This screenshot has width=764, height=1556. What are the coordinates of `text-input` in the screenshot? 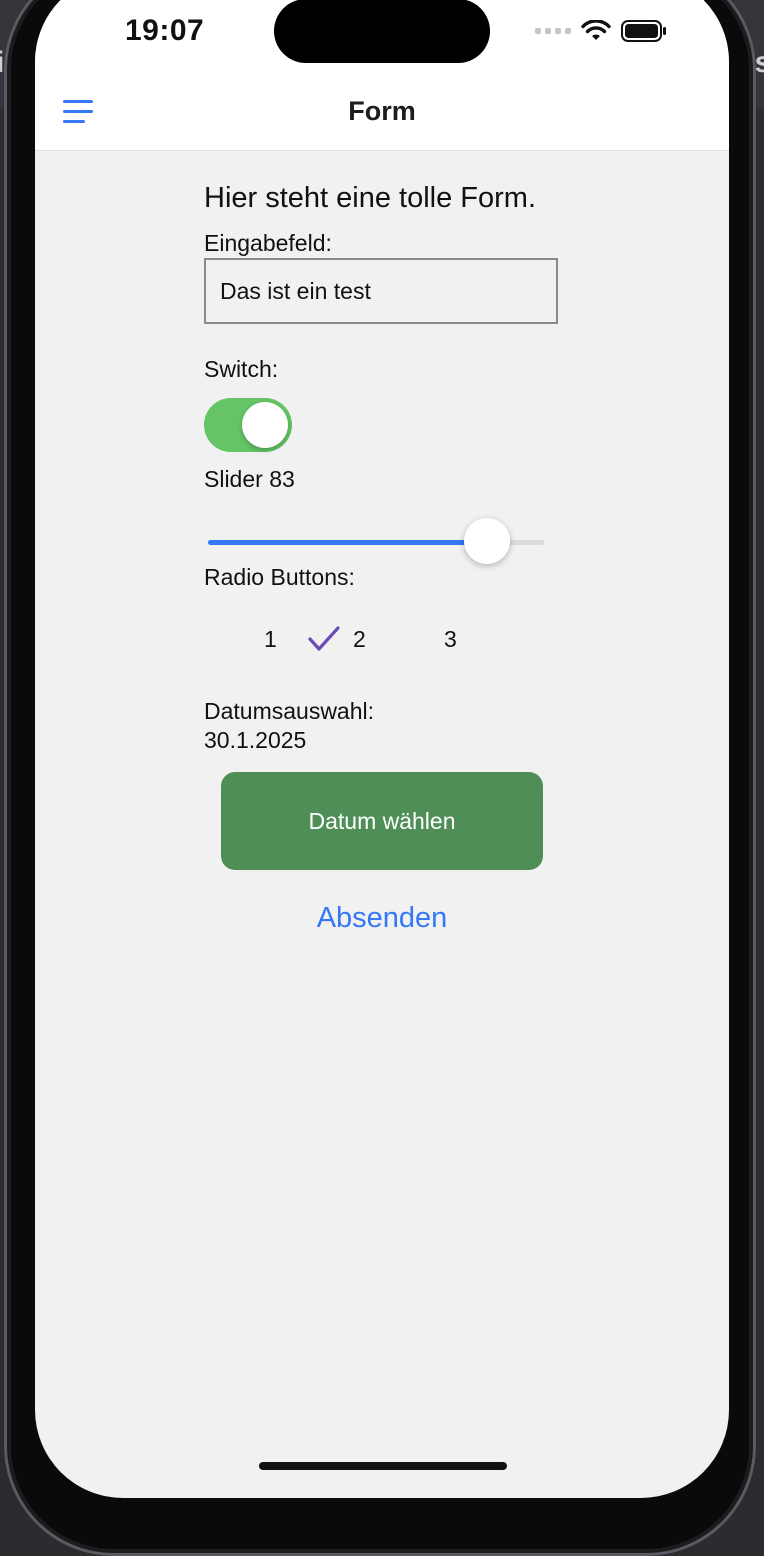 It's located at (381, 291).